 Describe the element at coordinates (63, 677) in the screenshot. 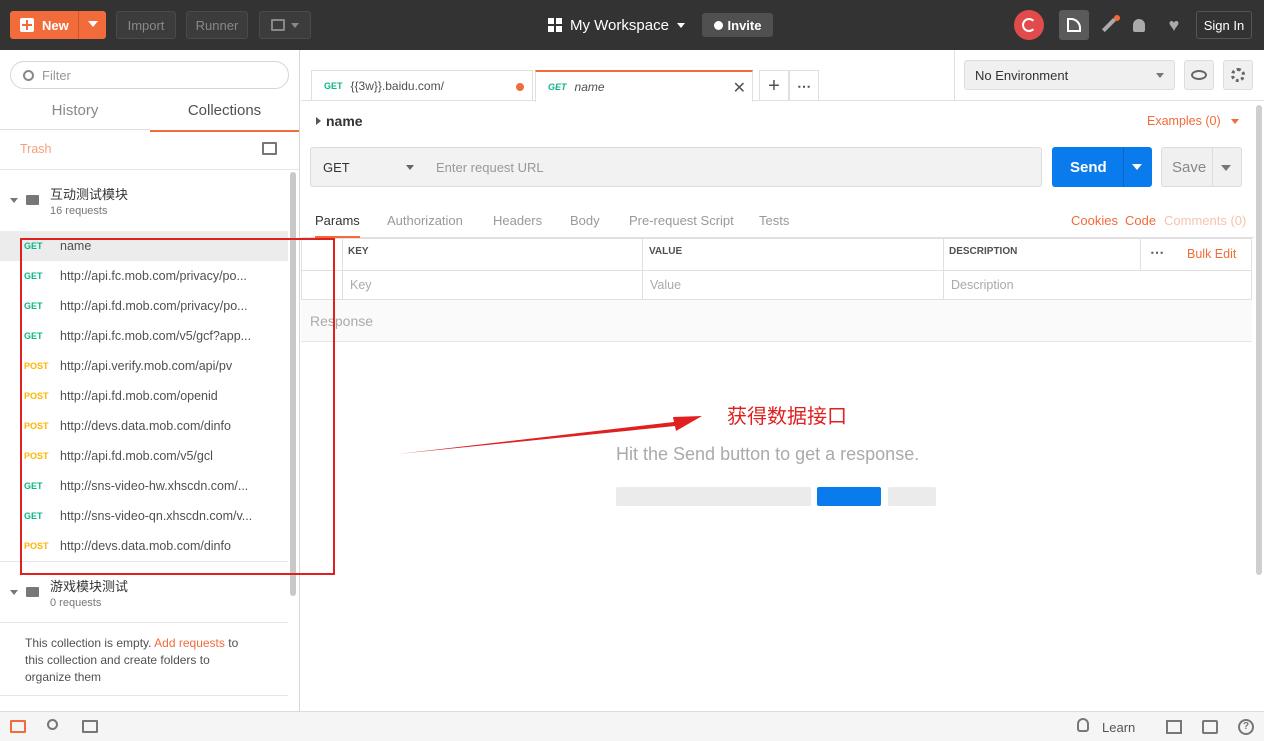

I see `empty-text: organize them` at that location.